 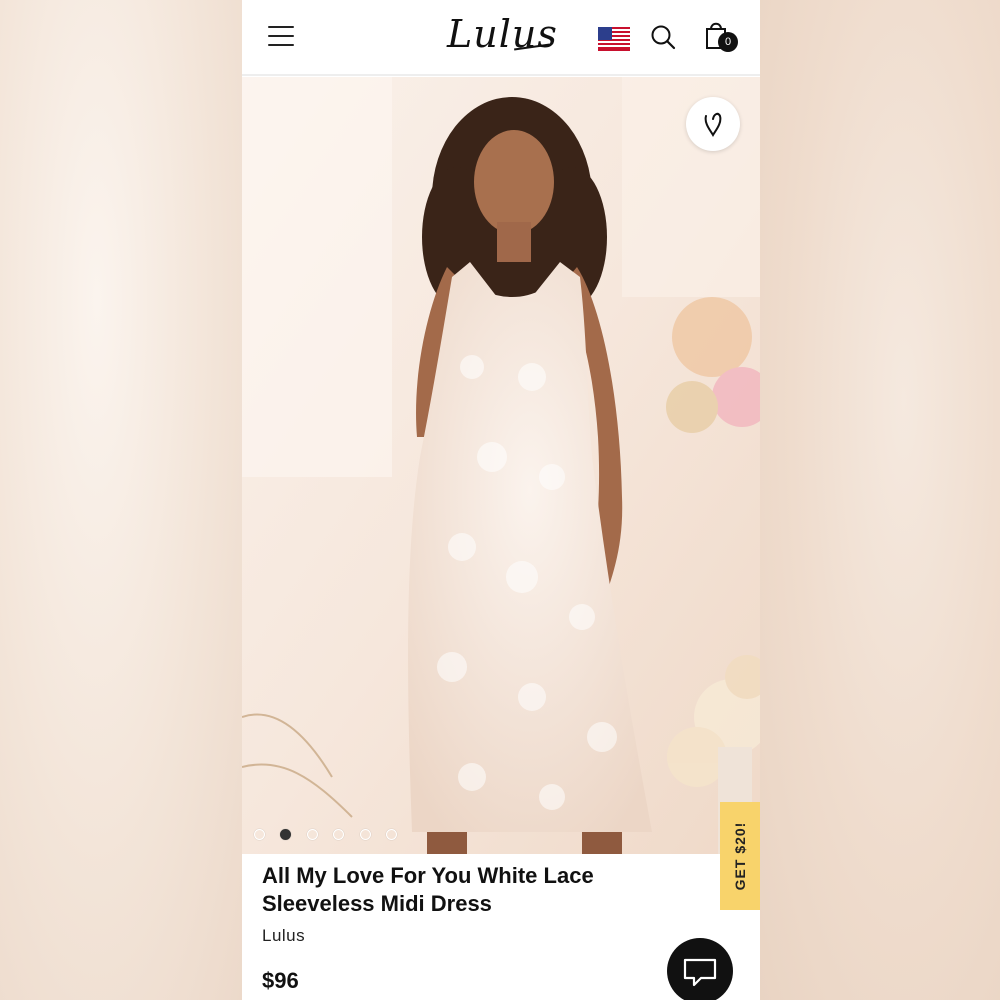 What do you see at coordinates (281, 36) in the screenshot?
I see `hamburger-menu-icon` at bounding box center [281, 36].